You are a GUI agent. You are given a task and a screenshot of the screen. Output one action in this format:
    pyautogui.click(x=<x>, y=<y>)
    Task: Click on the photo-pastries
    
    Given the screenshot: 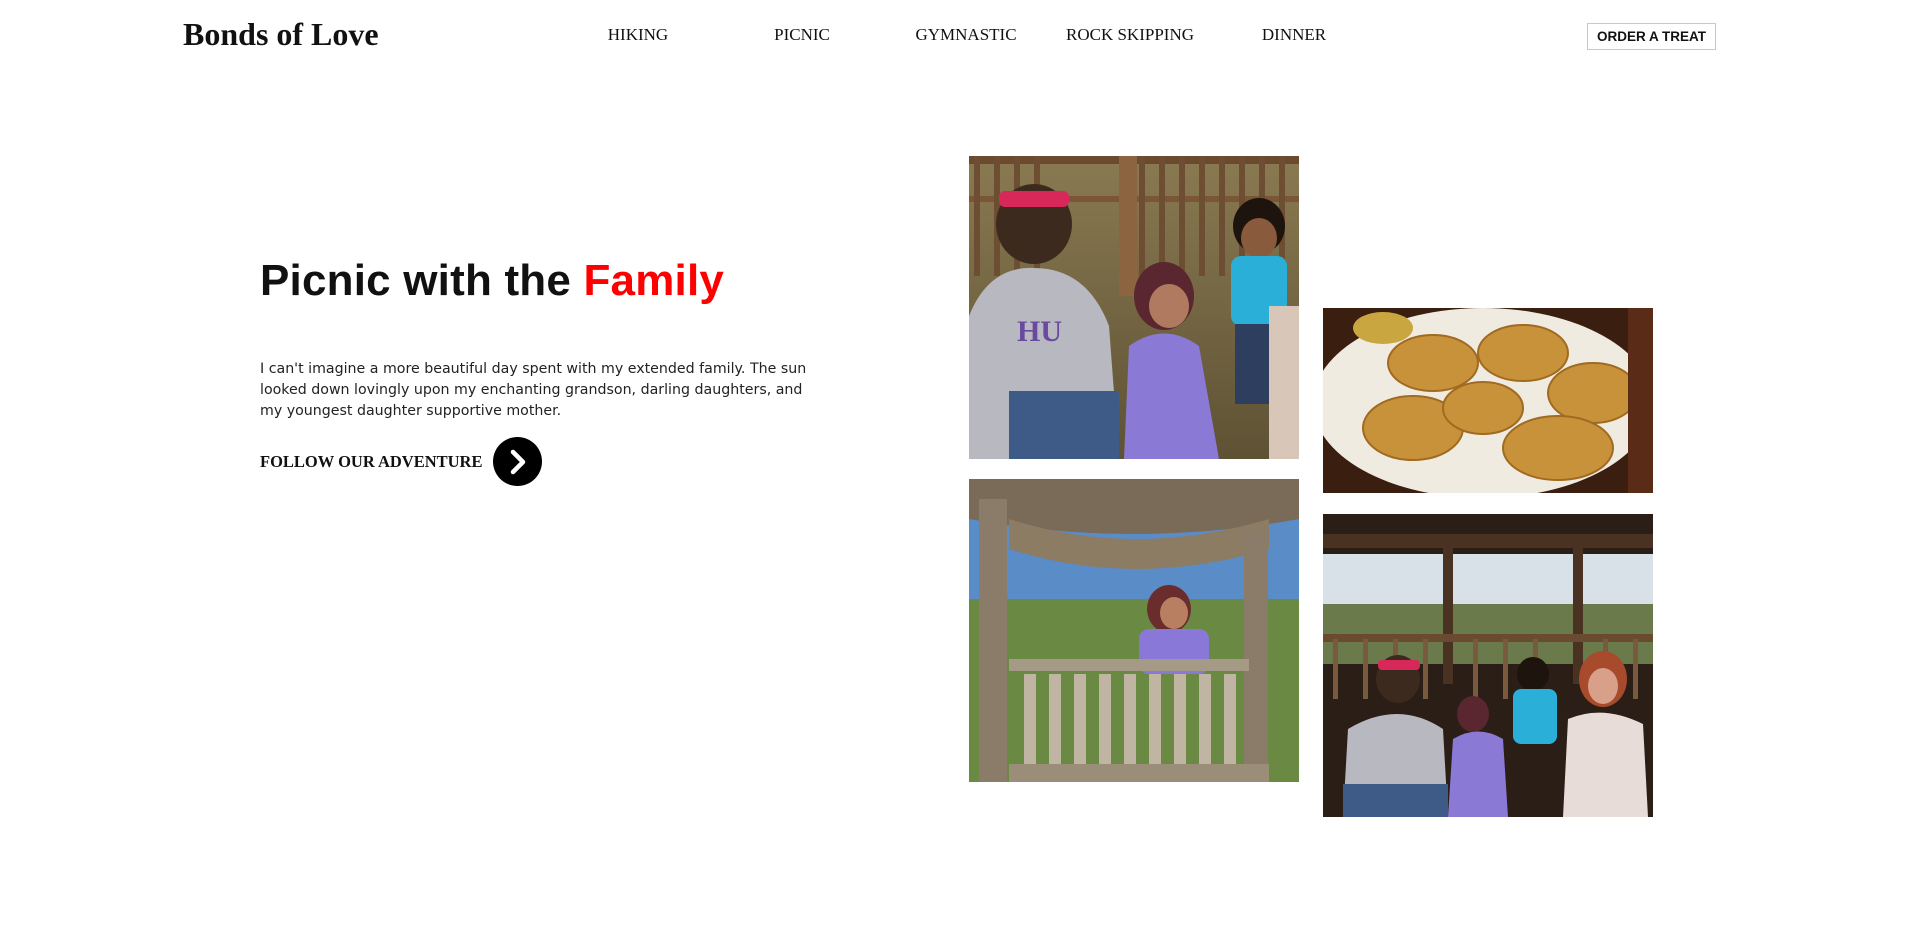 What is the action you would take?
    pyautogui.click(x=1488, y=400)
    